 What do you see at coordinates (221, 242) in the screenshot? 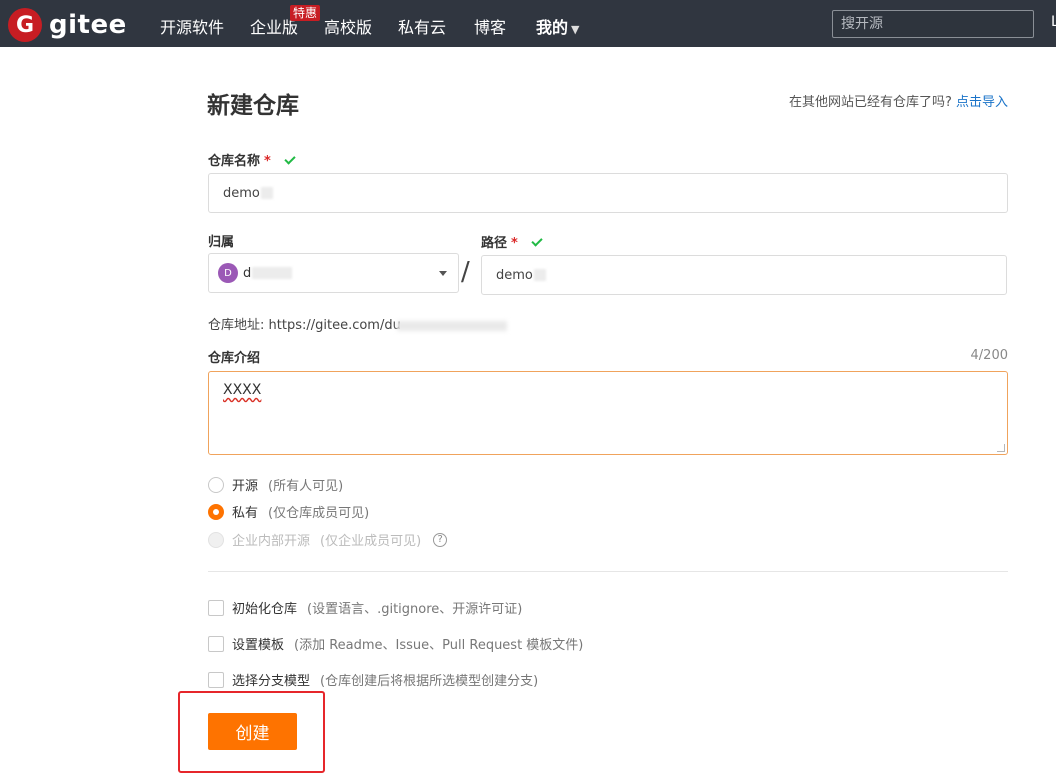
I see `owner-label: 归属` at bounding box center [221, 242].